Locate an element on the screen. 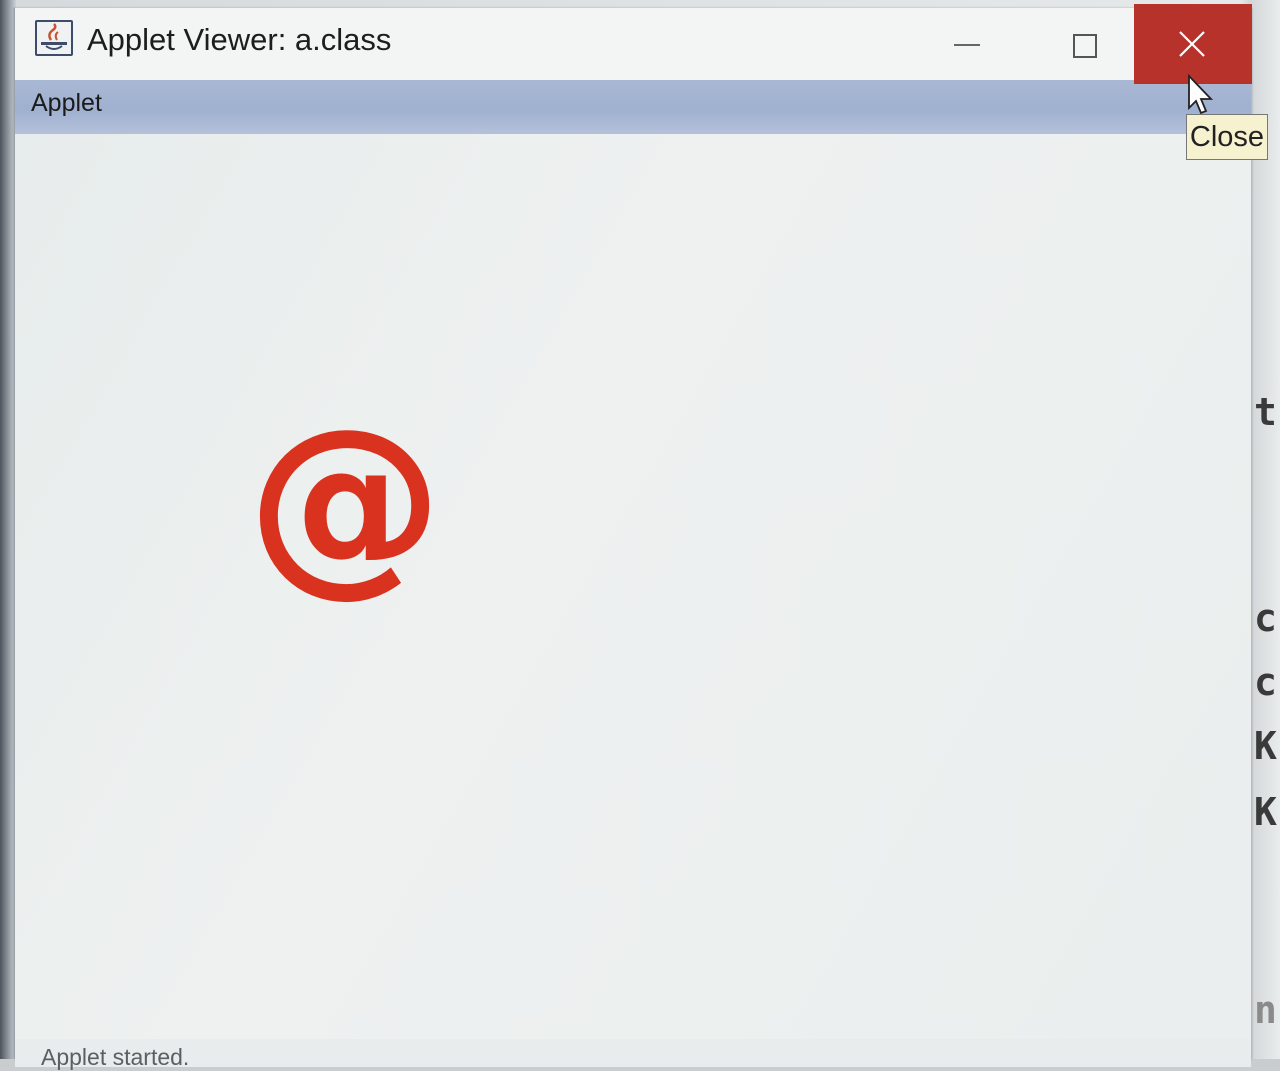  minimize-button is located at coordinates (967, 44).